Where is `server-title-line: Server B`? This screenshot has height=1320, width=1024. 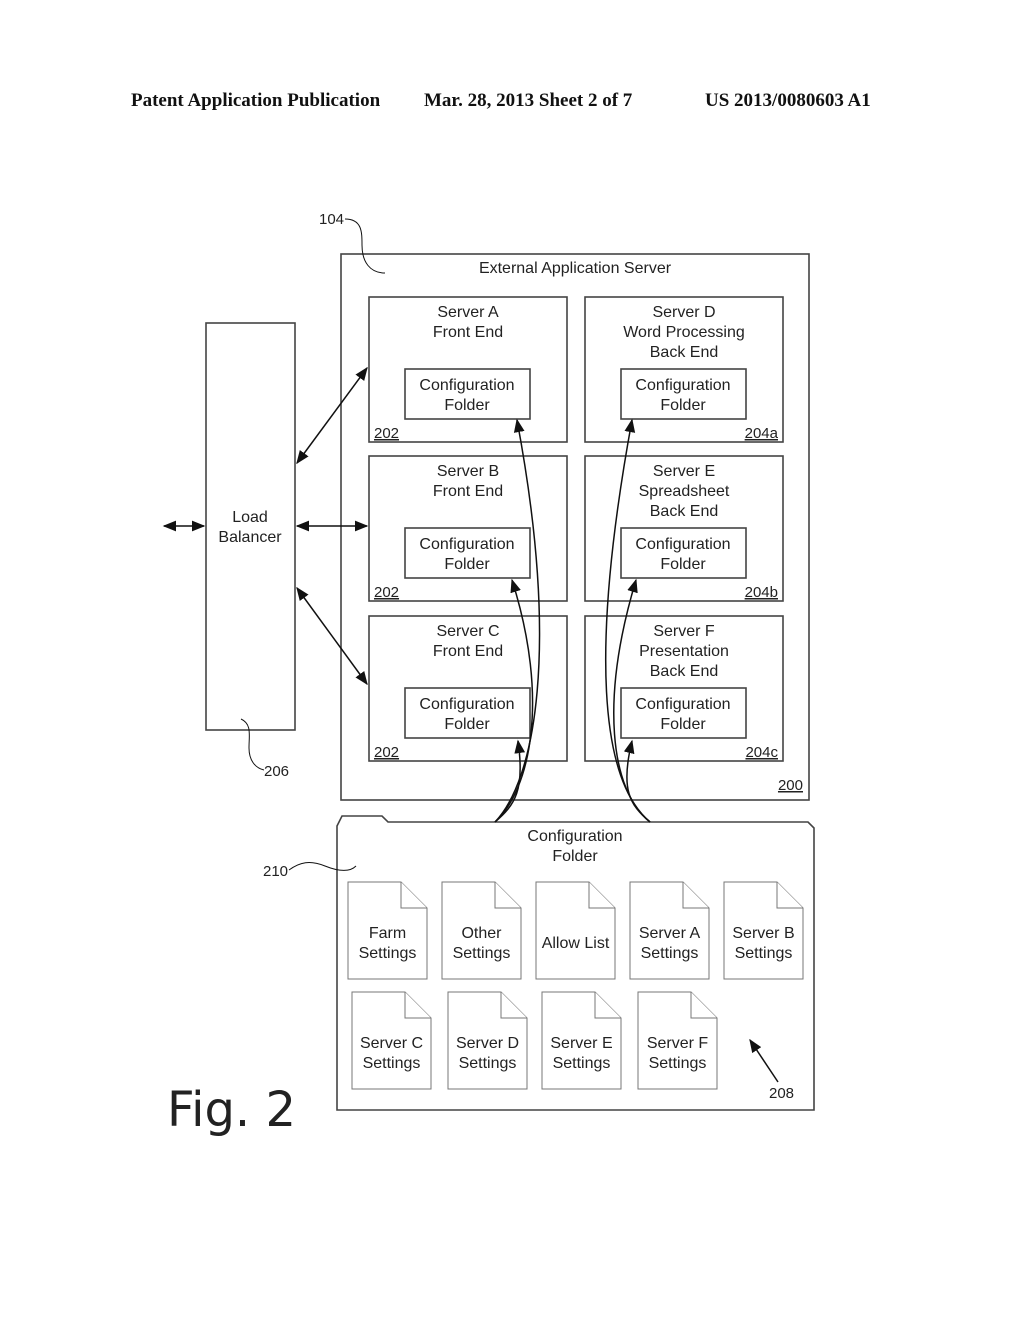 server-title-line: Server B is located at coordinates (468, 471).